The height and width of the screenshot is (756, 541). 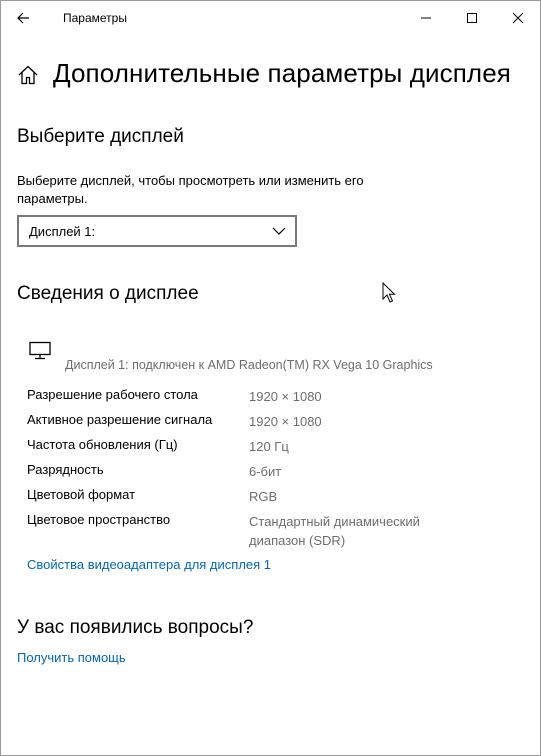 I want to click on title-bar: Параметры, so click(x=270, y=18).